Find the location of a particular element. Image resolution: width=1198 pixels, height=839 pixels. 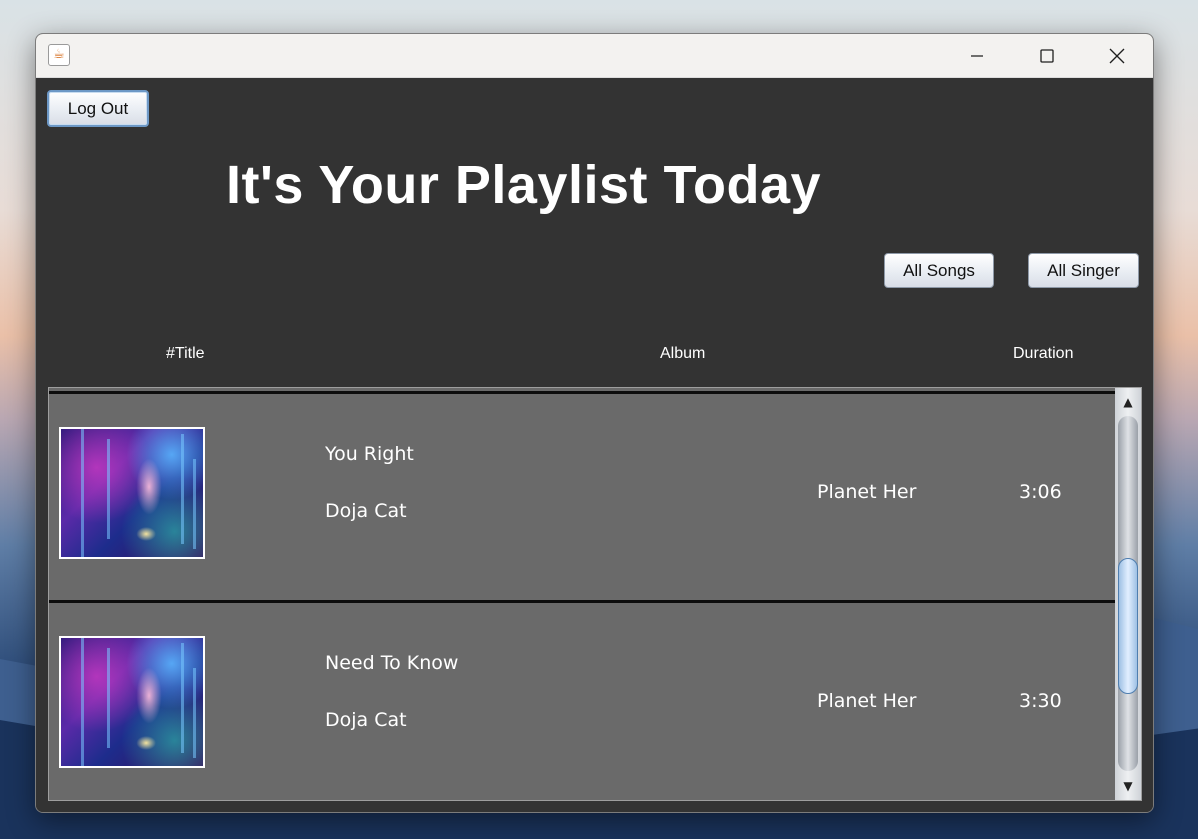

maximize-icon is located at coordinates (1047, 55).